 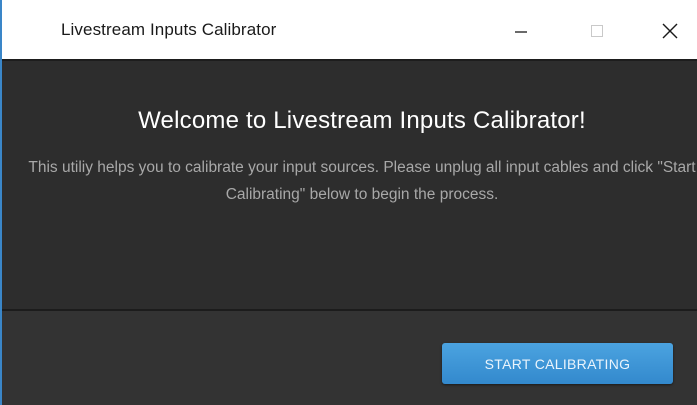 I want to click on maximize-icon, so click(x=597, y=30).